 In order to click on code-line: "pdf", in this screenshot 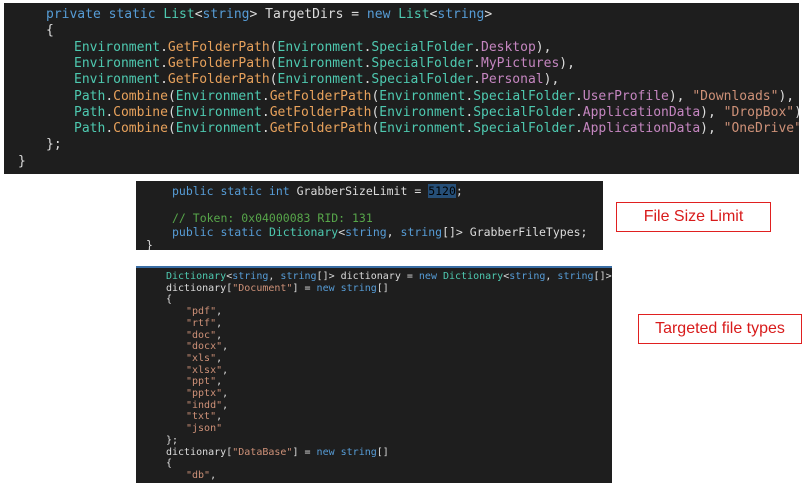, I will do `click(204, 311)`.